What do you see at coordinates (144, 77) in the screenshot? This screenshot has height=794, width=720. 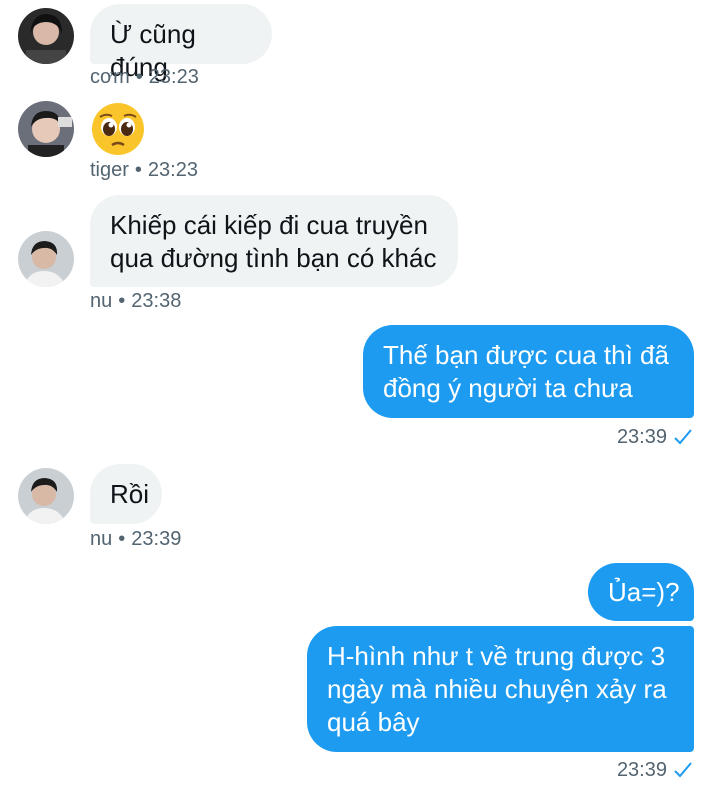 I see `message-meta: cơm • 23:23` at bounding box center [144, 77].